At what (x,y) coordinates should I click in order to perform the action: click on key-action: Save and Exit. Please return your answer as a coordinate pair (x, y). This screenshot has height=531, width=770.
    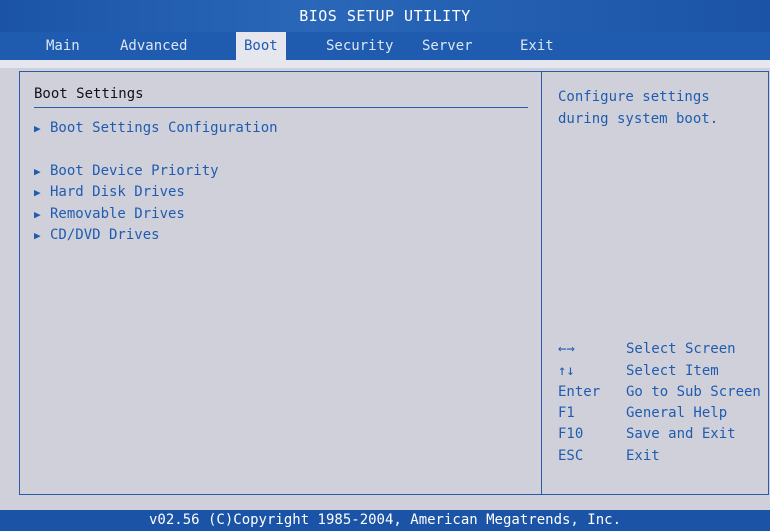
    Looking at the image, I should click on (681, 434).